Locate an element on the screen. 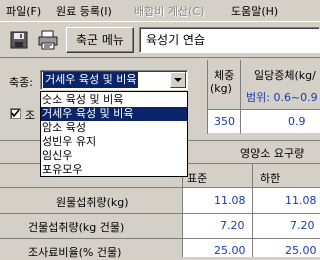 Image resolution: width=320 pixels, height=260 pixels. weight-value: 350 is located at coordinates (224, 121).